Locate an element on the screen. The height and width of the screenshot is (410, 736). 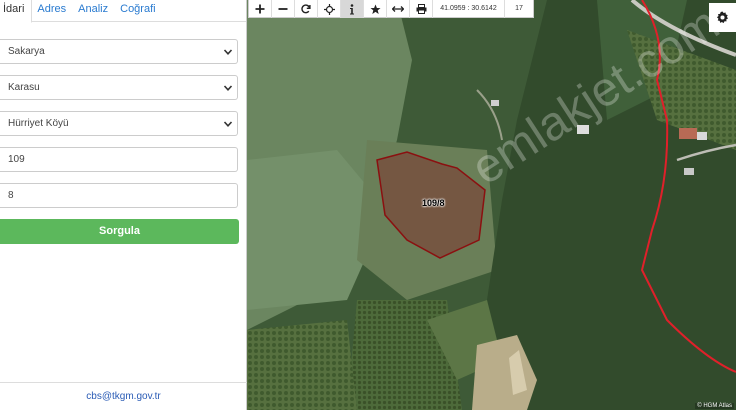
zoom-out-icon is located at coordinates (283, 9).